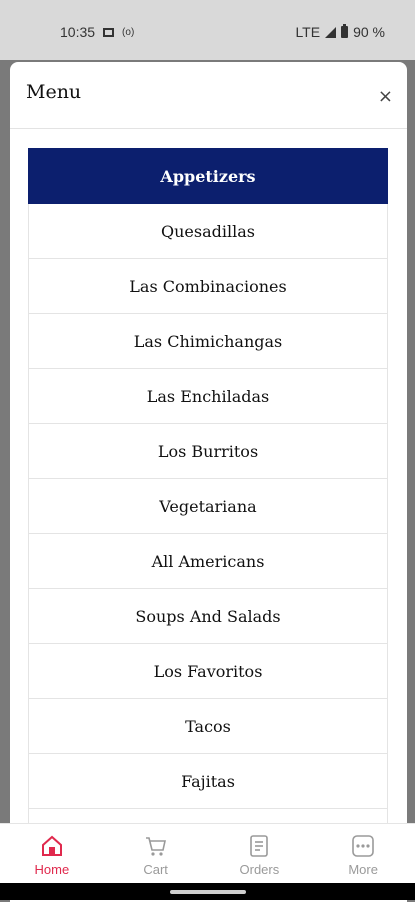 The height and width of the screenshot is (902, 415). I want to click on close-icon: ×, so click(385, 96).